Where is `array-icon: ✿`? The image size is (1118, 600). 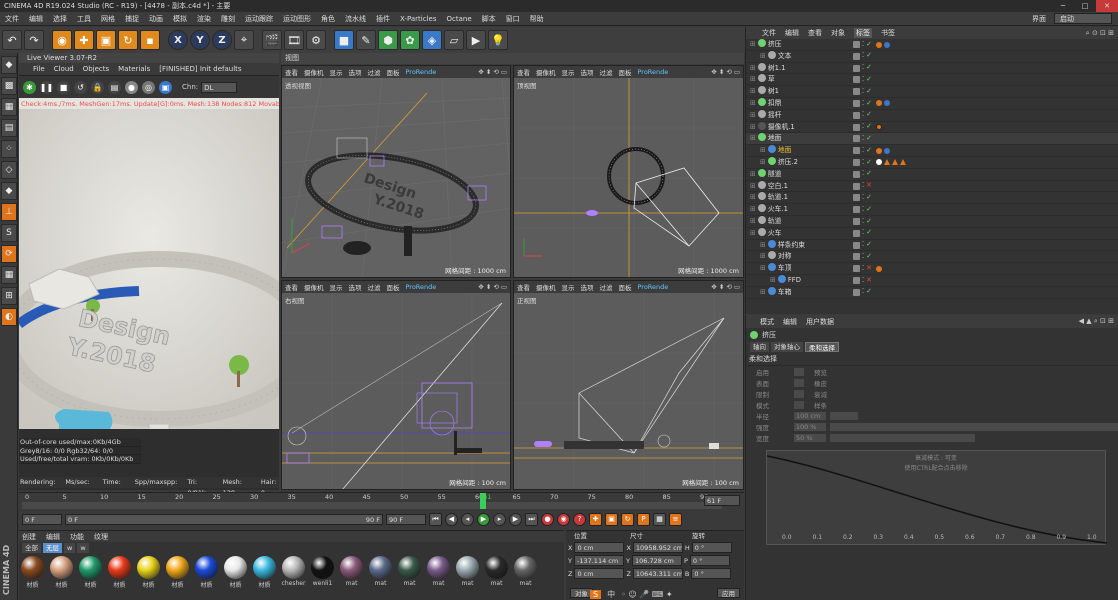
array-icon: ✿ is located at coordinates (410, 40).